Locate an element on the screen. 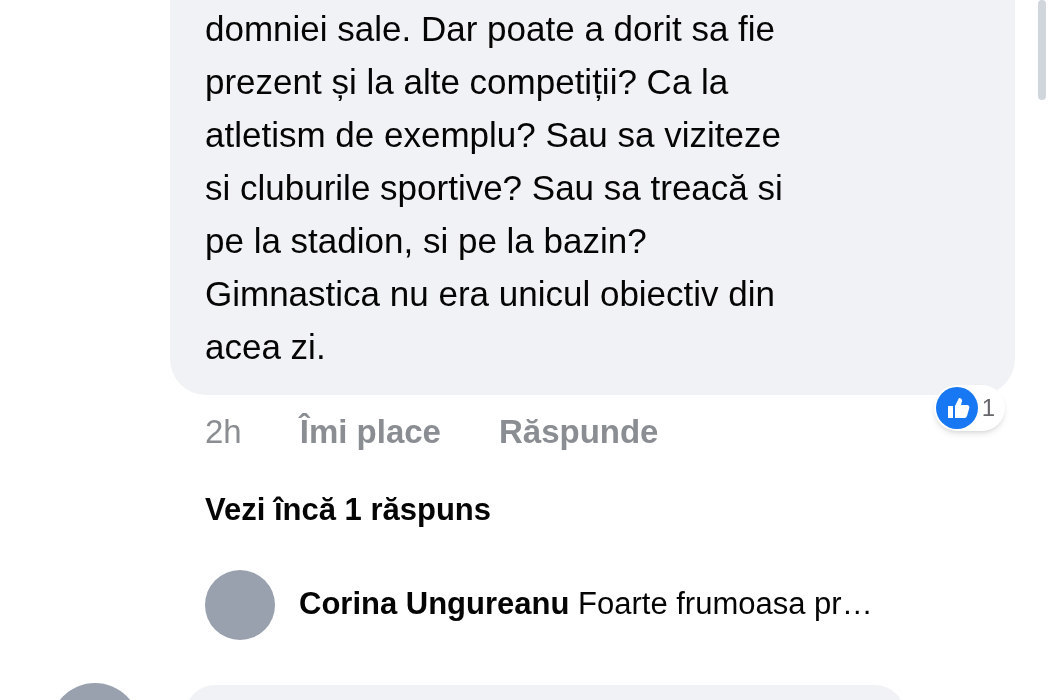  reaction-count: 1 is located at coordinates (988, 408).